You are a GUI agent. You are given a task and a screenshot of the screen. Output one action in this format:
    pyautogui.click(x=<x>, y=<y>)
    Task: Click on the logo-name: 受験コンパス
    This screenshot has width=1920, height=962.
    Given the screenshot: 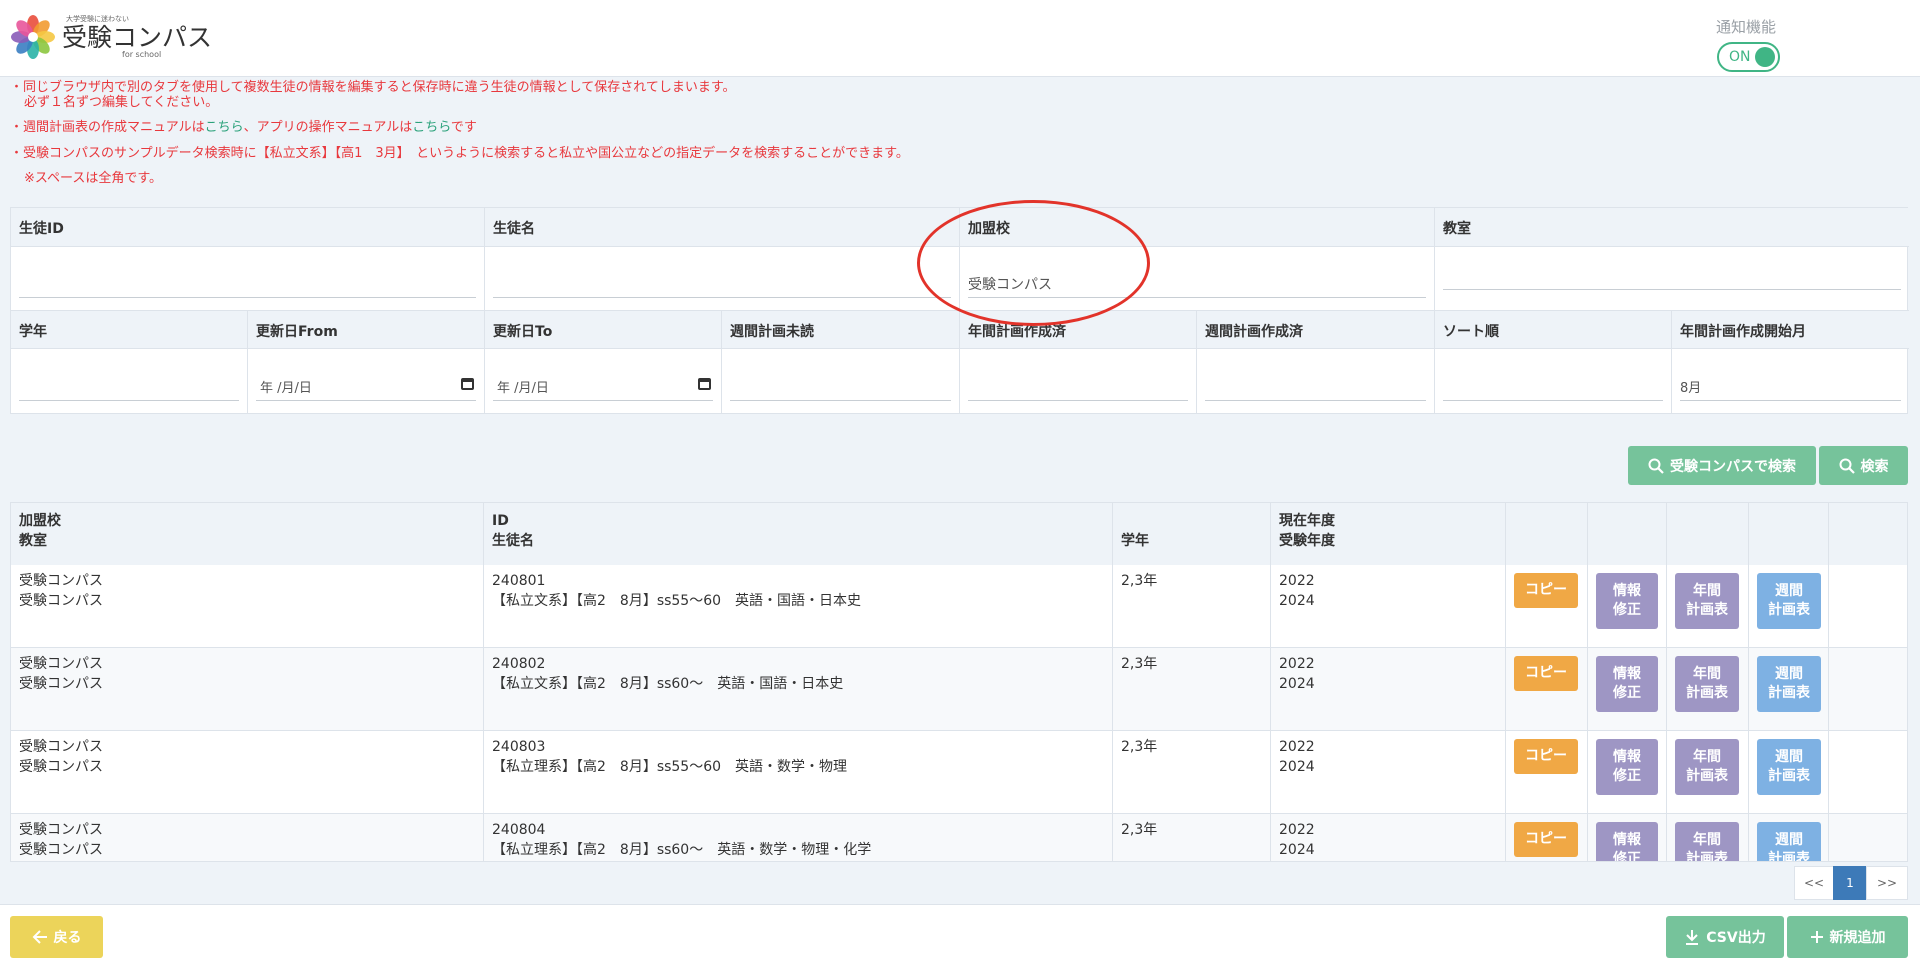 What is the action you would take?
    pyautogui.click(x=137, y=37)
    